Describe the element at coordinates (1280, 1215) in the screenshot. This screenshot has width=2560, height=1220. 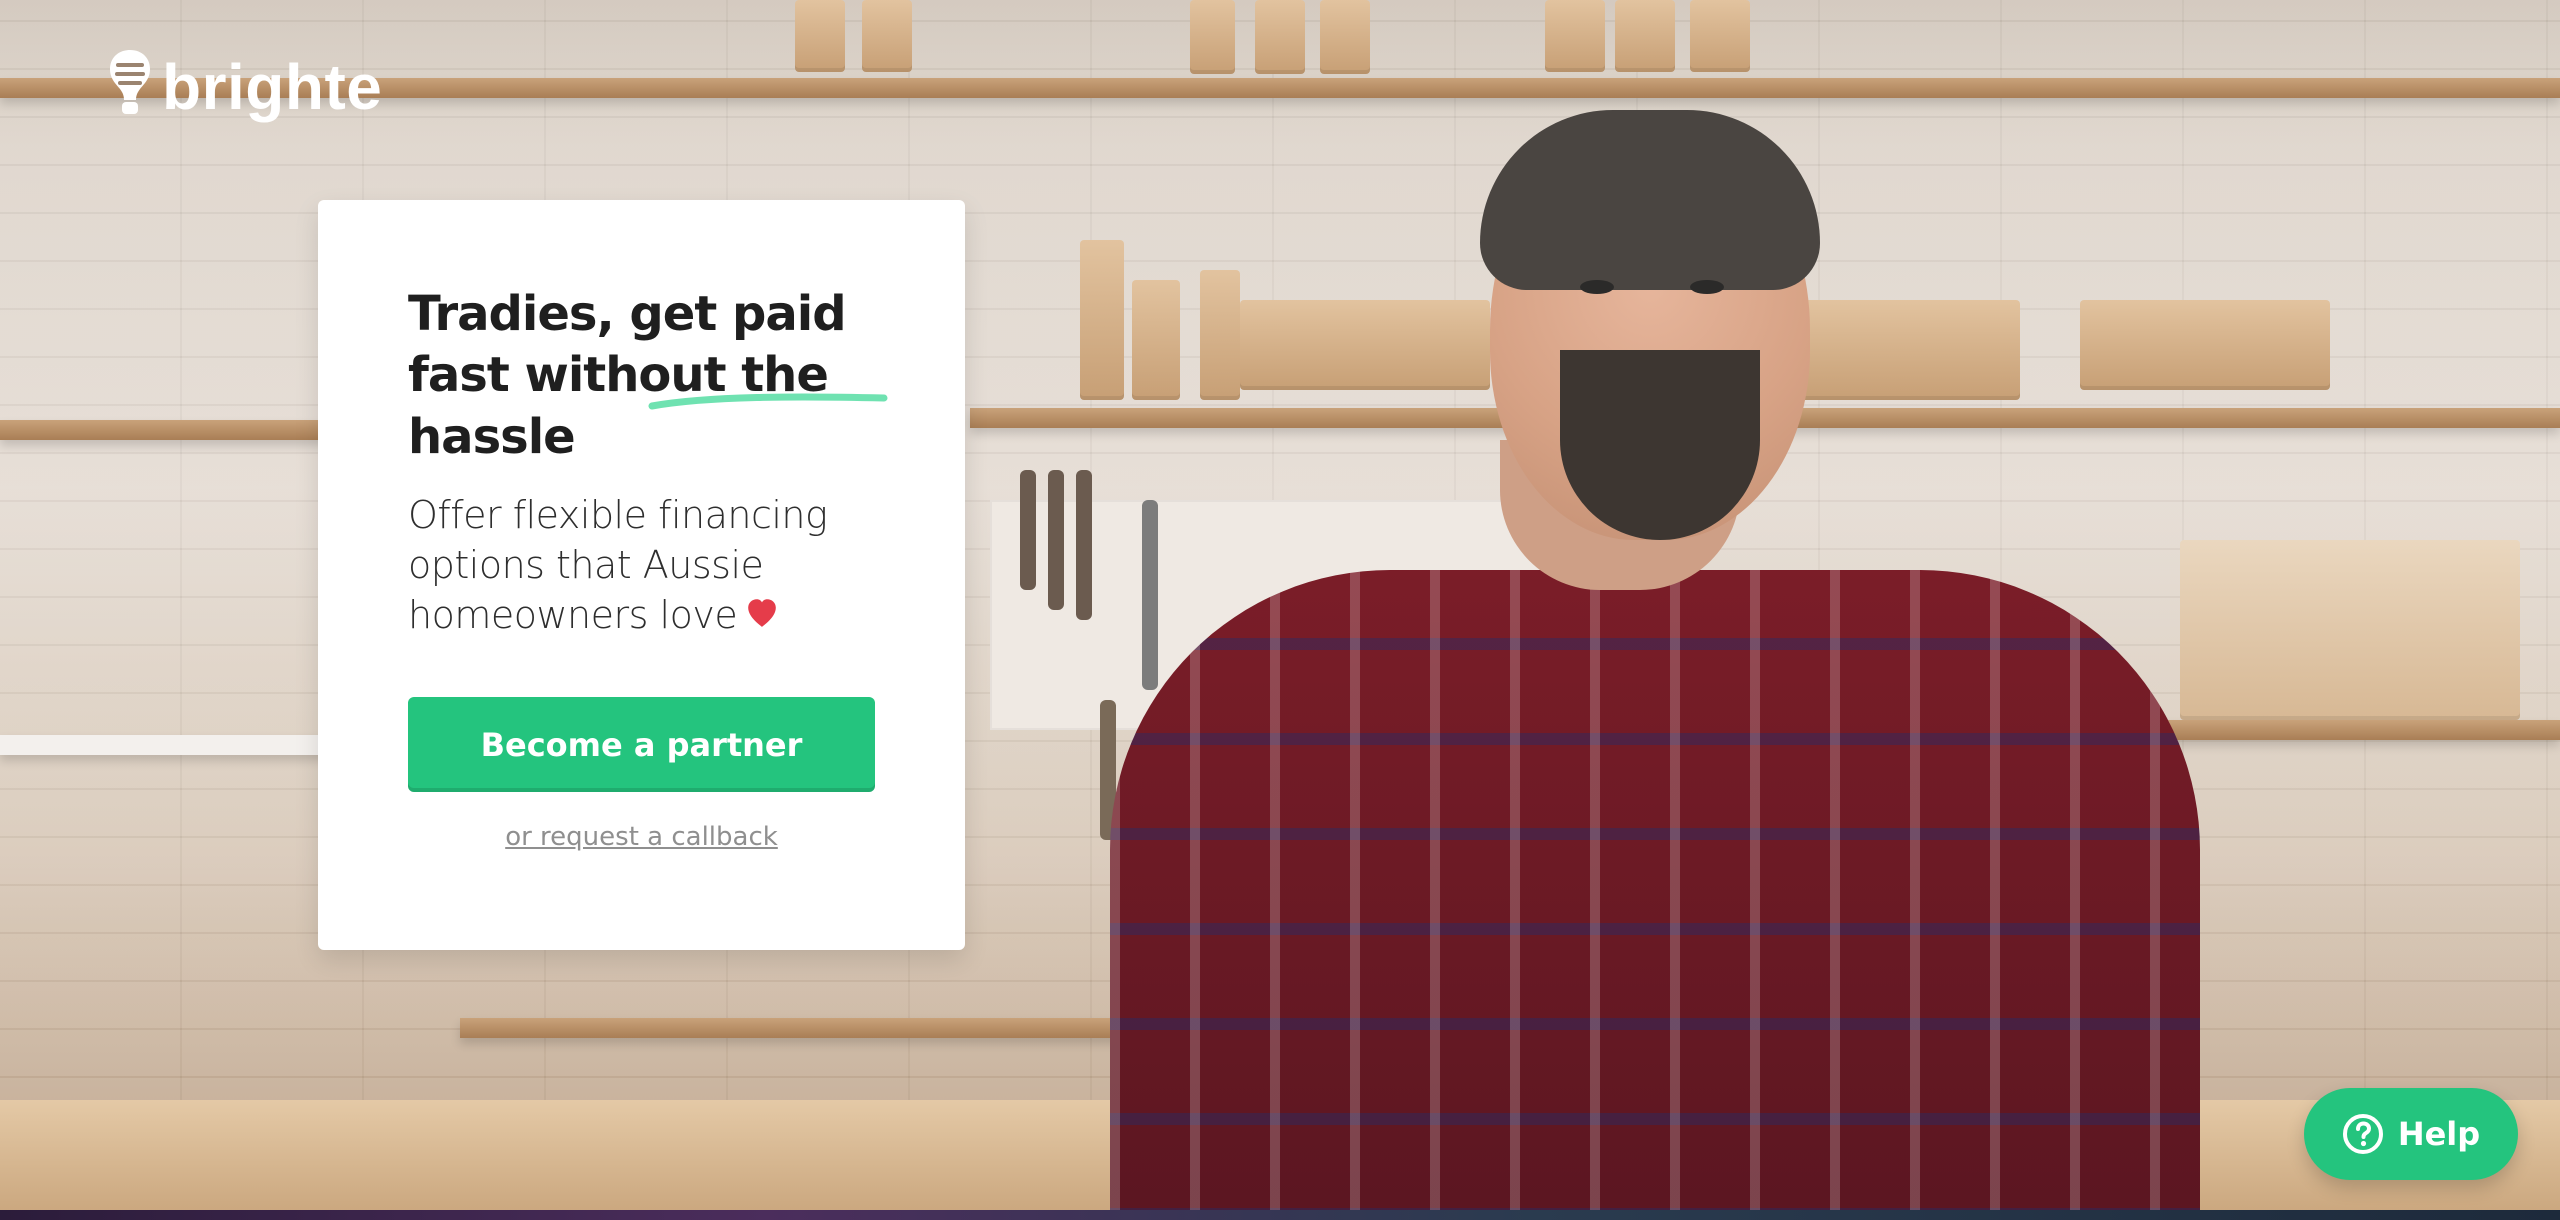
I see `bottom-stripe` at that location.